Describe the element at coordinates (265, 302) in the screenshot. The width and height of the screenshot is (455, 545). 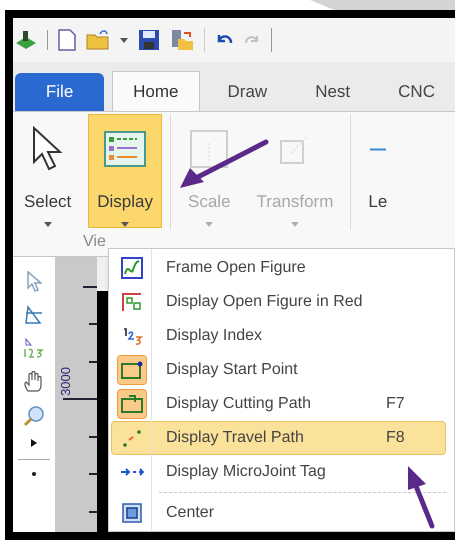
I see `menu-item-label: Display Open Figure in Red` at that location.